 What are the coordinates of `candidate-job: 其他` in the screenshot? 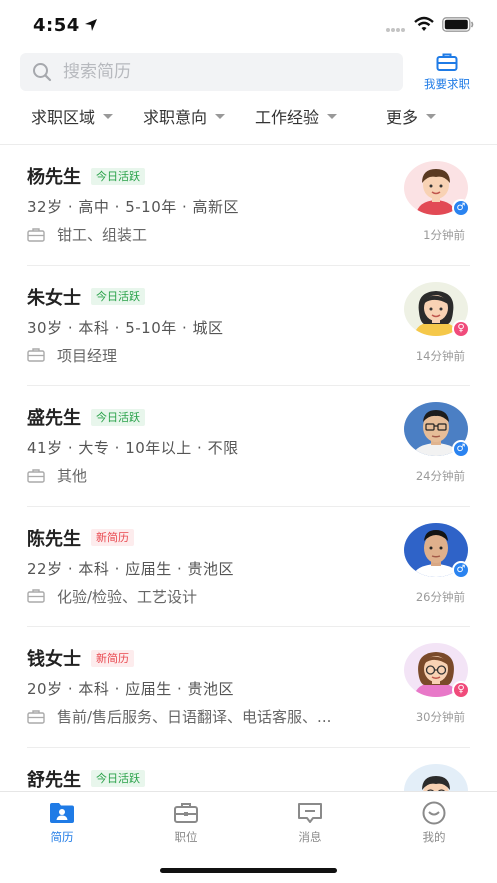 It's located at (72, 476).